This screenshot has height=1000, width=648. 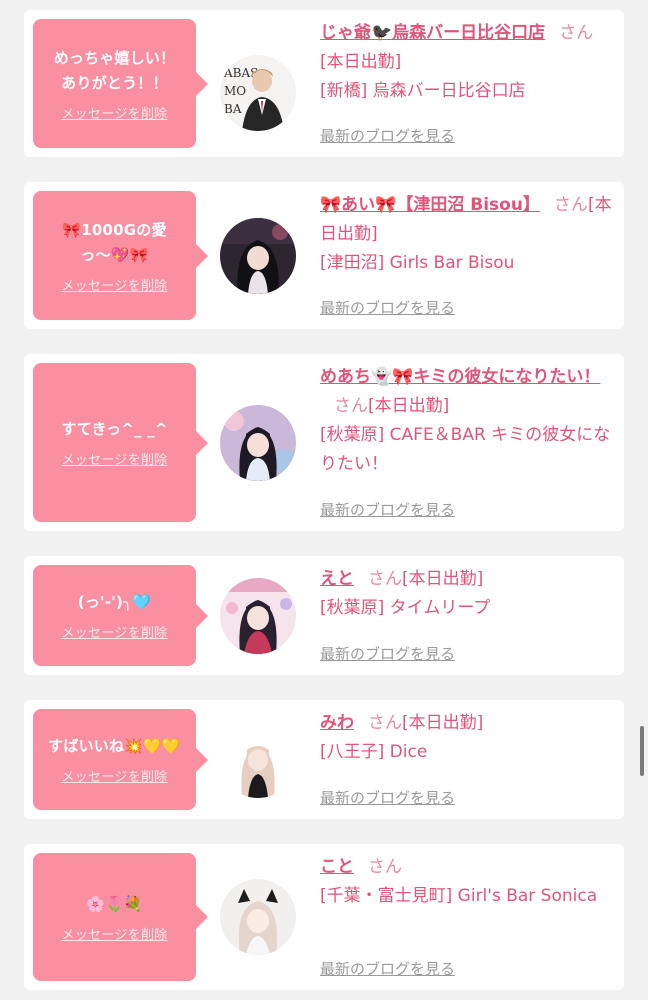 What do you see at coordinates (235, 91) in the screenshot?
I see `svg-text: MO` at bounding box center [235, 91].